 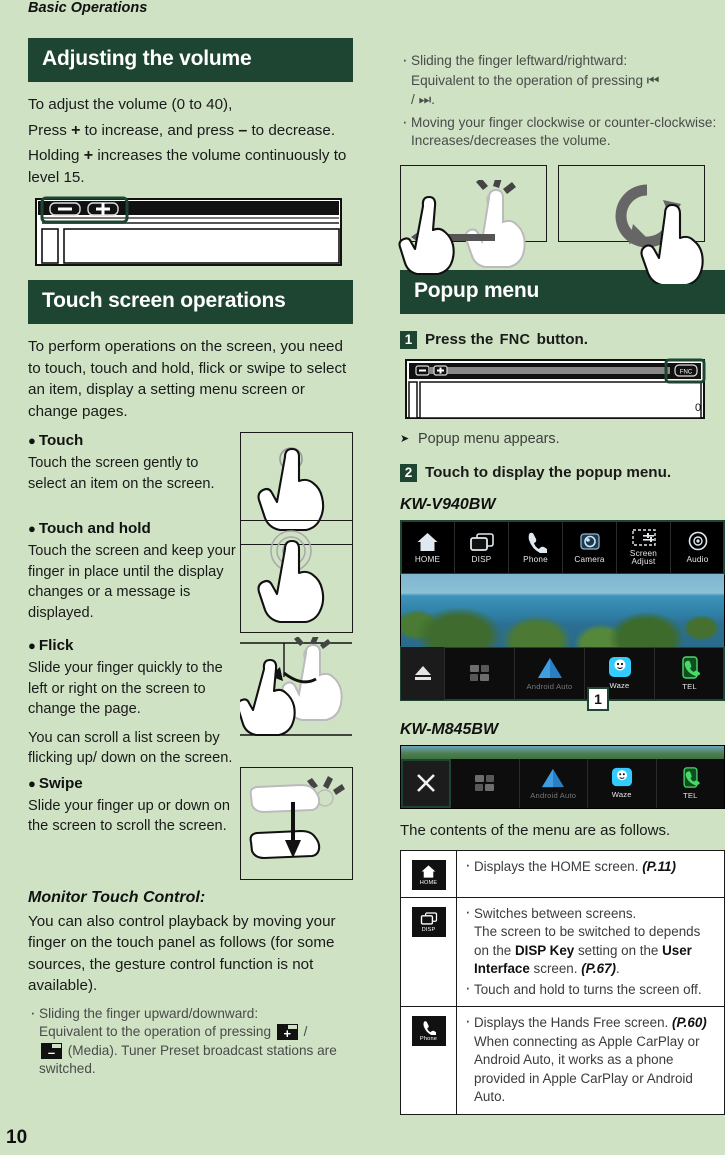 What do you see at coordinates (590, 547) in the screenshot?
I see `popup-key-camera: Camera` at bounding box center [590, 547].